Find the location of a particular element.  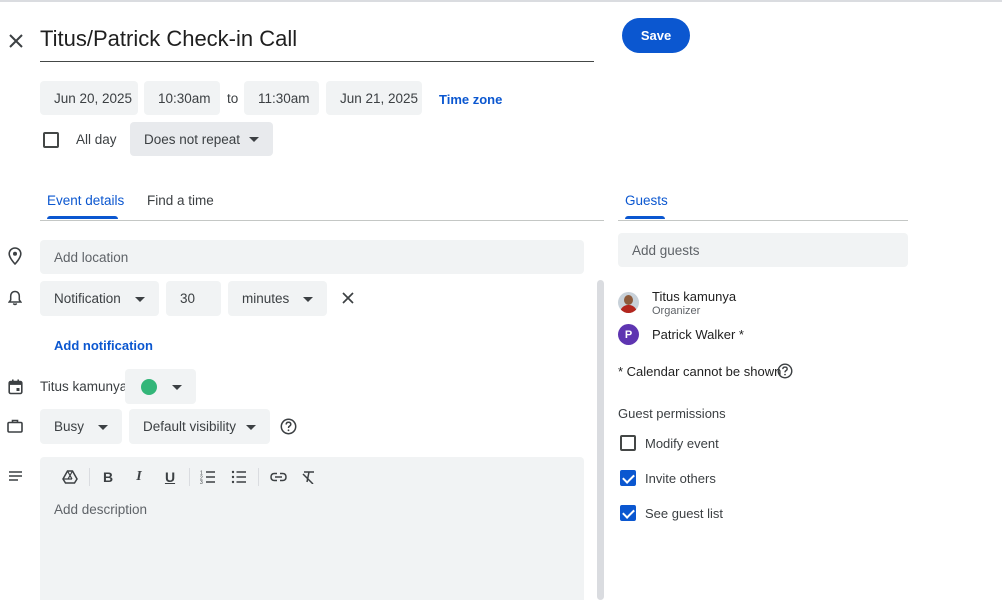

close-icon is located at coordinates (16, 41).